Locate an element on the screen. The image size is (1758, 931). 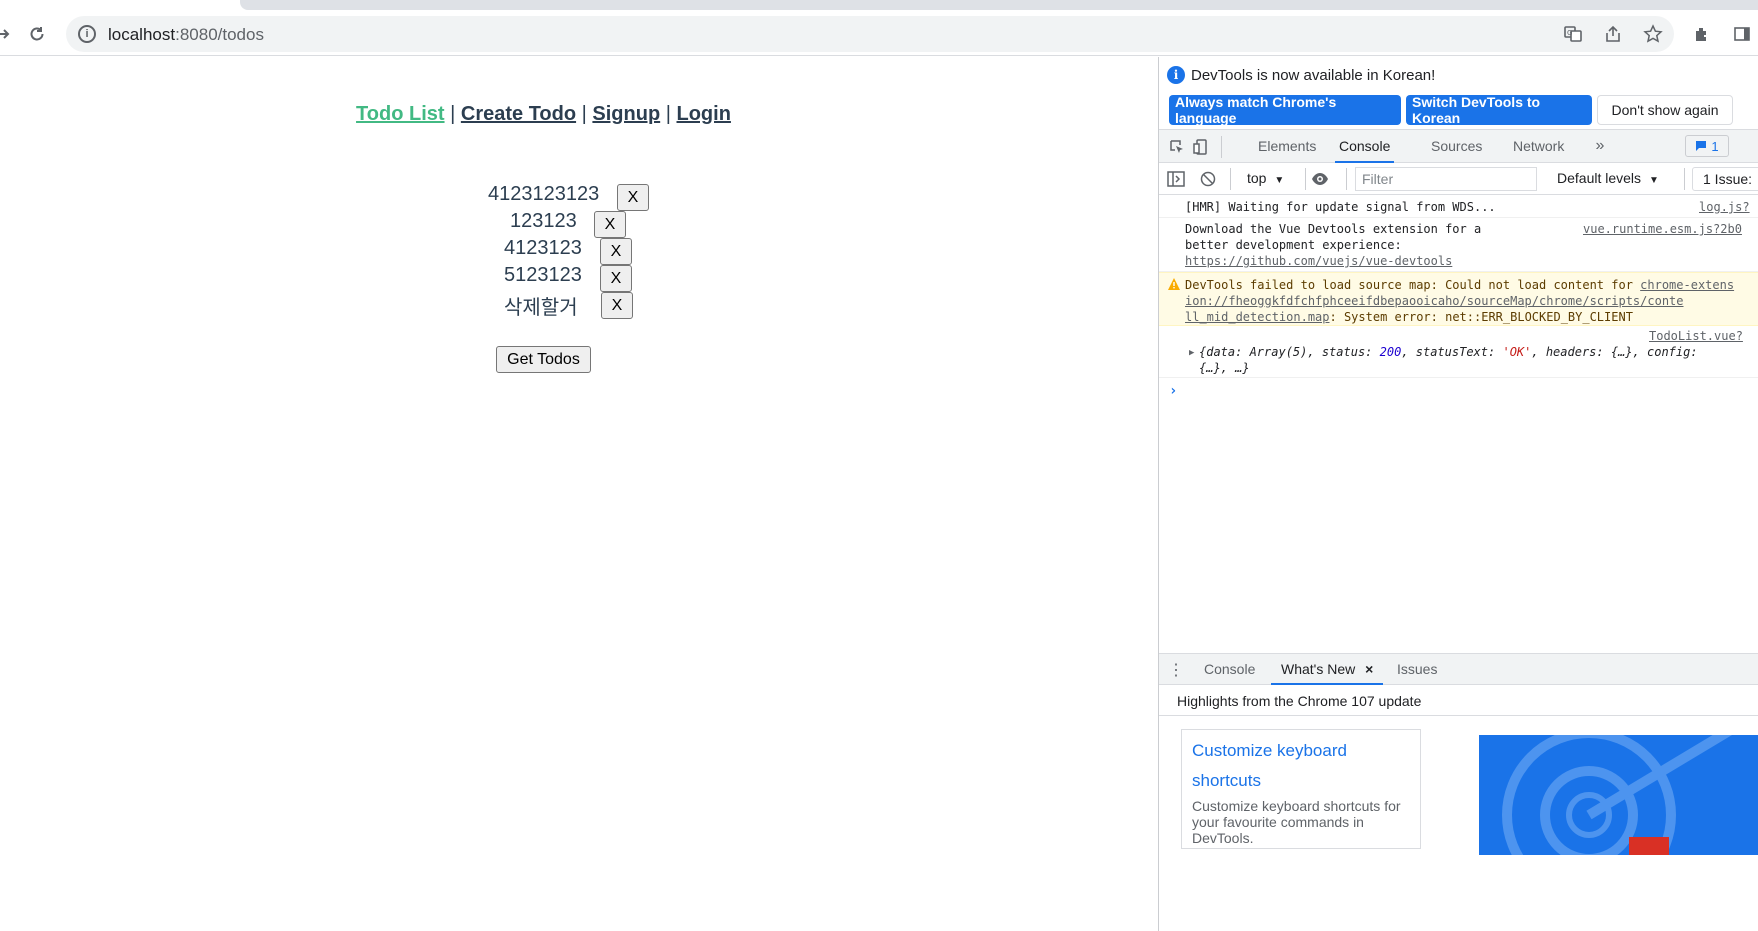
device-toolbar-icon is located at coordinates (1201, 147).